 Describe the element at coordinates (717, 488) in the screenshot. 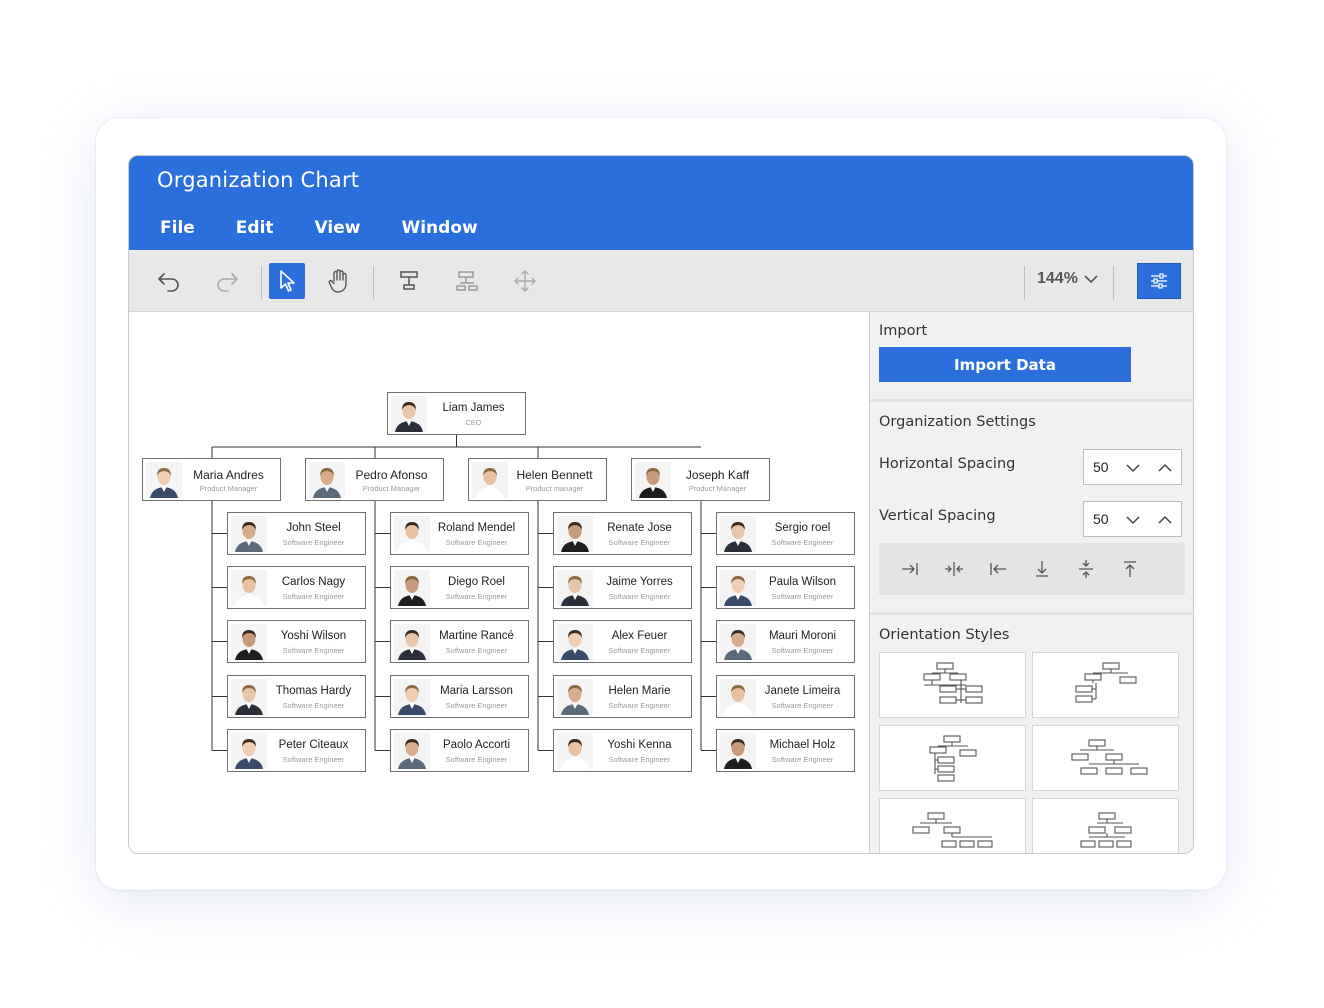

I see `node-role: Product Manager` at that location.